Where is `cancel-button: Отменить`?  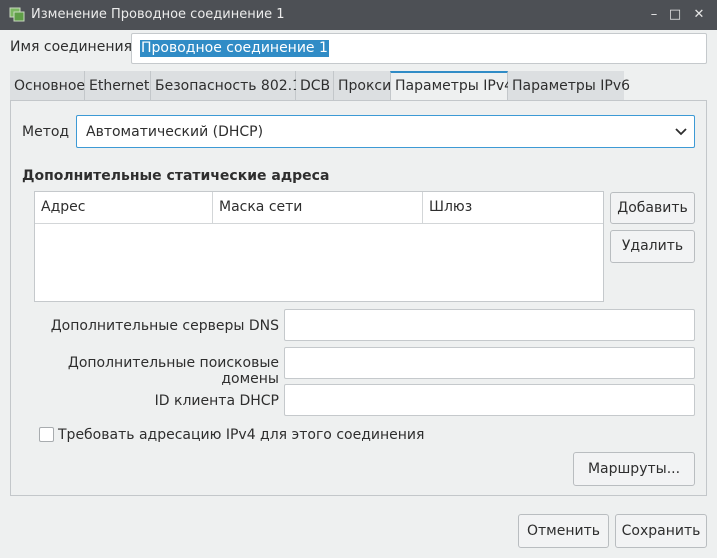 cancel-button: Отменить is located at coordinates (563, 531).